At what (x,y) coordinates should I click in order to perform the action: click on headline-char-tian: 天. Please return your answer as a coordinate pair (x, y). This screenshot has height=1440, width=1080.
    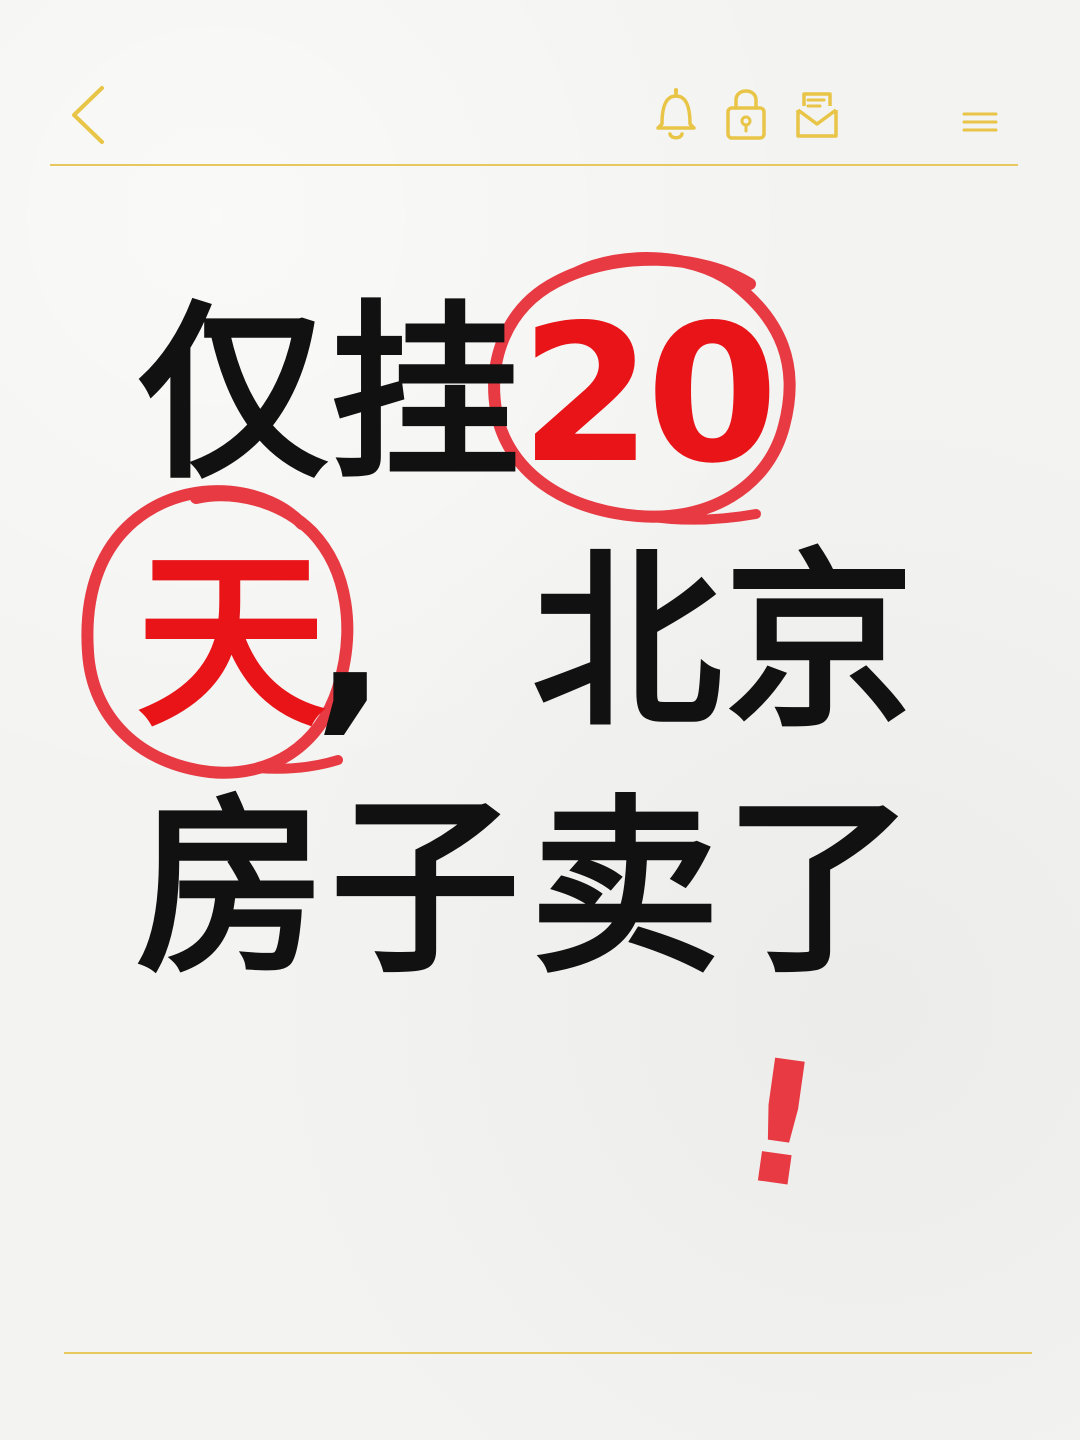
    Looking at the image, I should click on (231, 642).